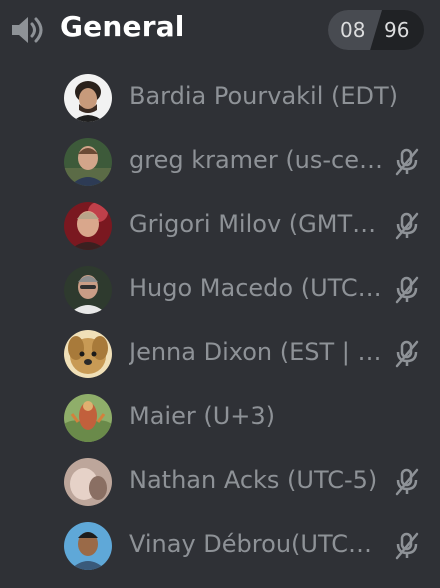  I want to click on channel-name: General, so click(122, 26).